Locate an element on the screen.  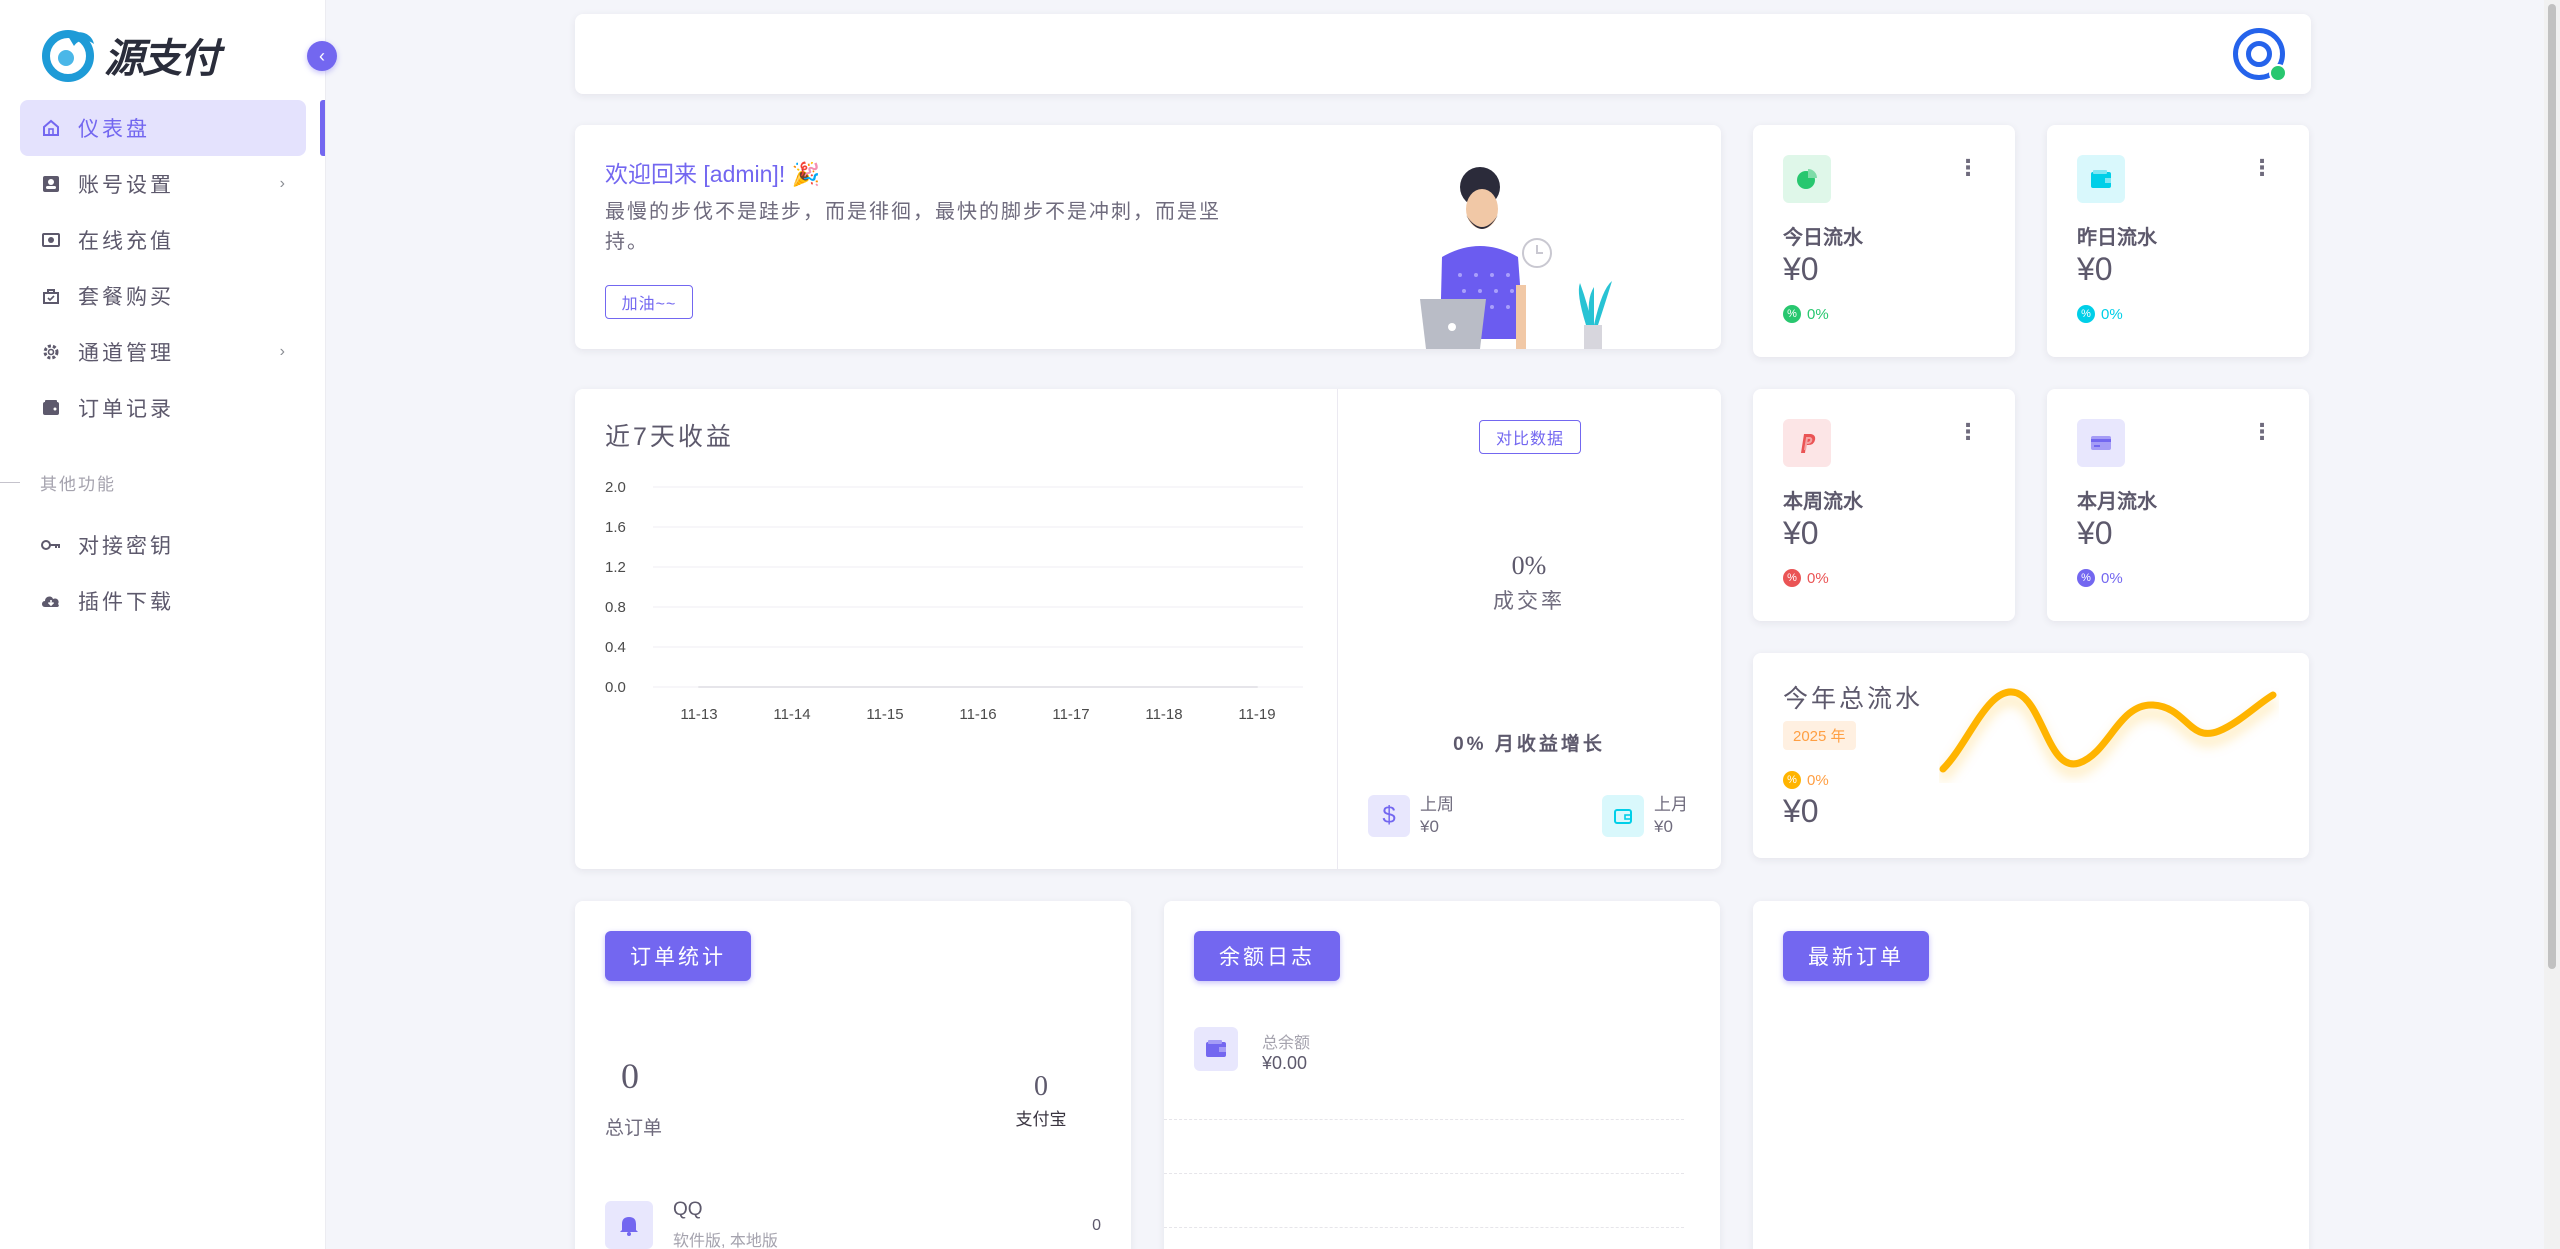
collapse-sidebar-button: ‹ is located at coordinates (322, 56).